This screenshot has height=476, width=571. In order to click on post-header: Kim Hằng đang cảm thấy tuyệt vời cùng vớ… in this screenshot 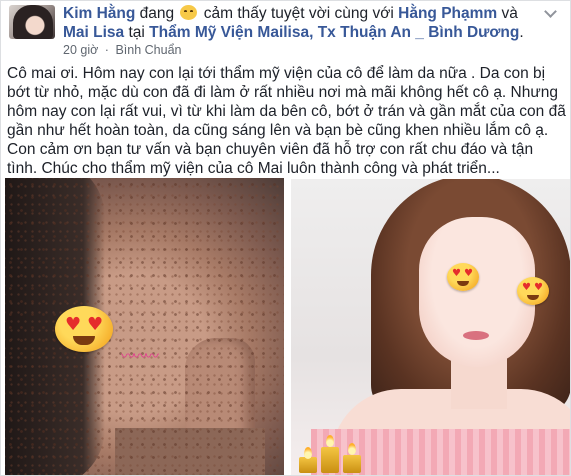, I will do `click(293, 23)`.